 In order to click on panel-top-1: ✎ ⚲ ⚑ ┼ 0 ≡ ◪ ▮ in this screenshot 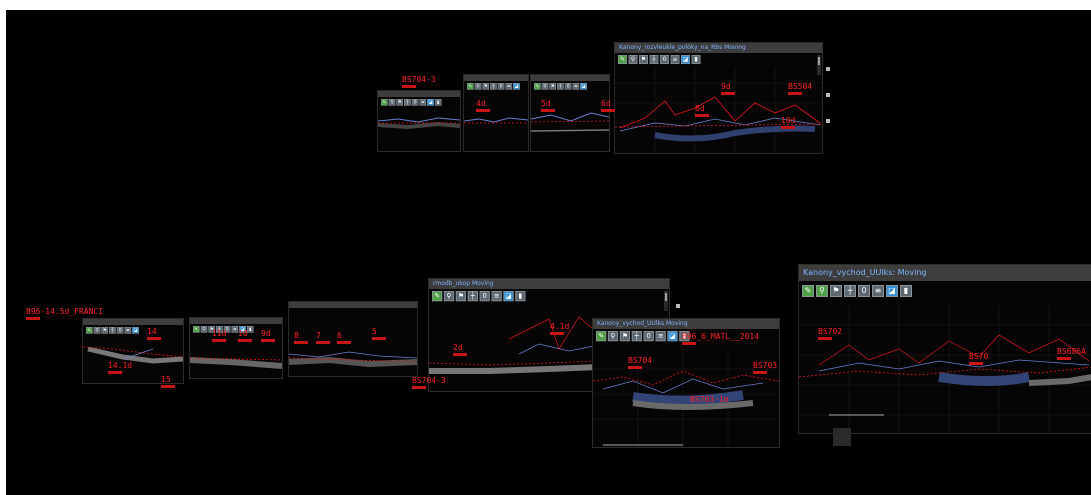, I will do `click(419, 121)`.